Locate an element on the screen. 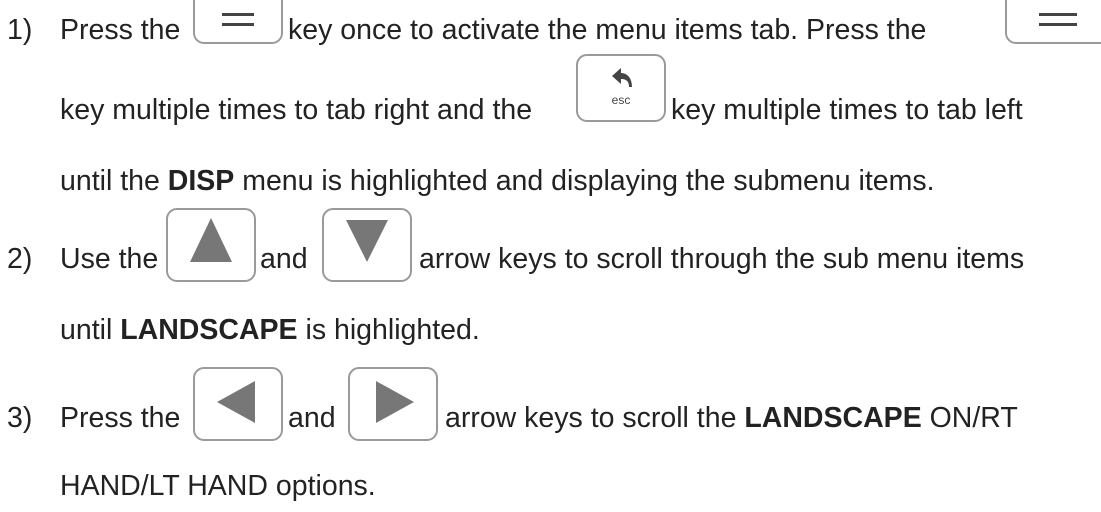 Image resolution: width=1101 pixels, height=512 pixels. back-arrow-icon: esc is located at coordinates (622, 87).